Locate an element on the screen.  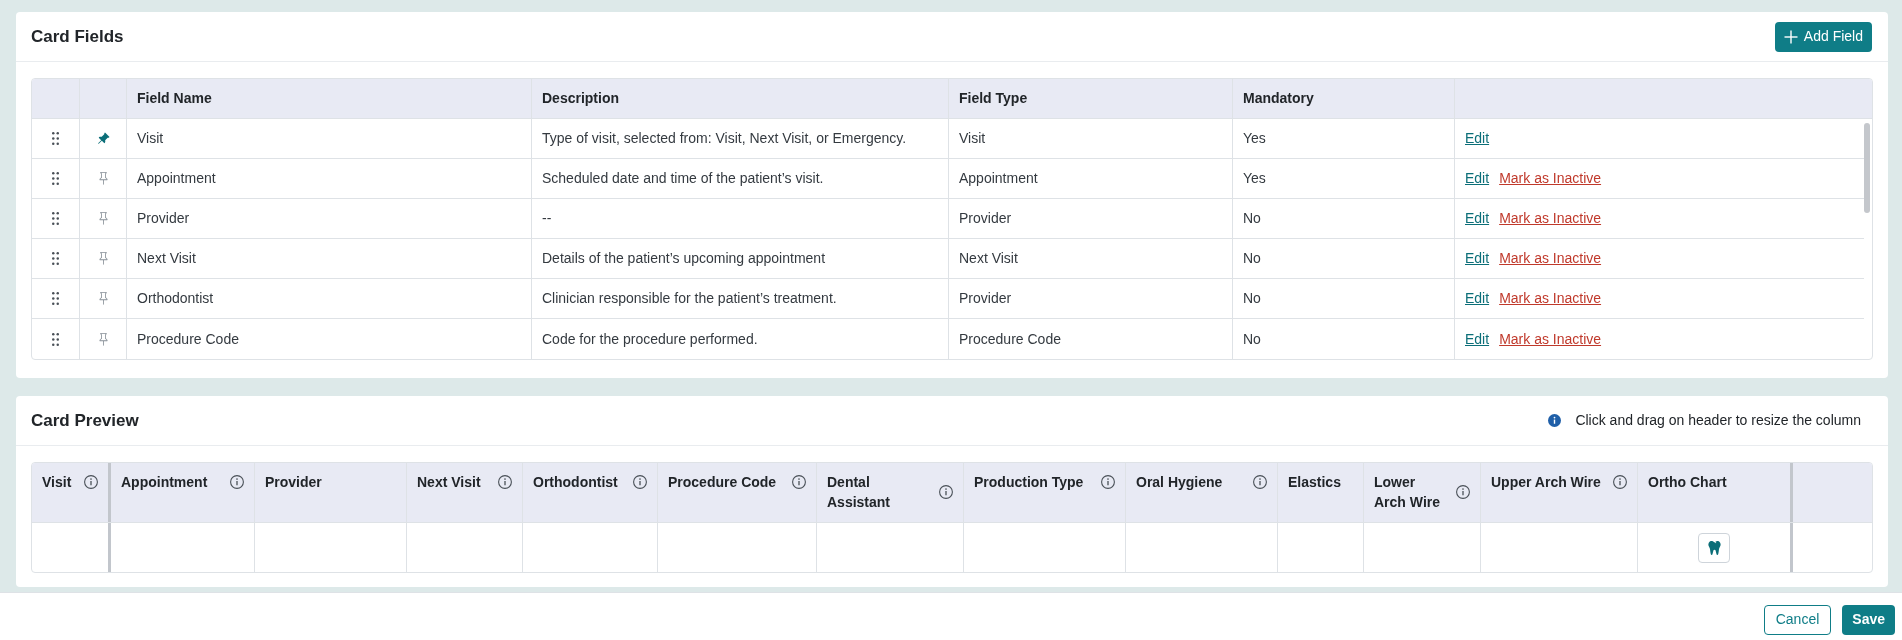
column-header: Next Visit is located at coordinates (449, 482).